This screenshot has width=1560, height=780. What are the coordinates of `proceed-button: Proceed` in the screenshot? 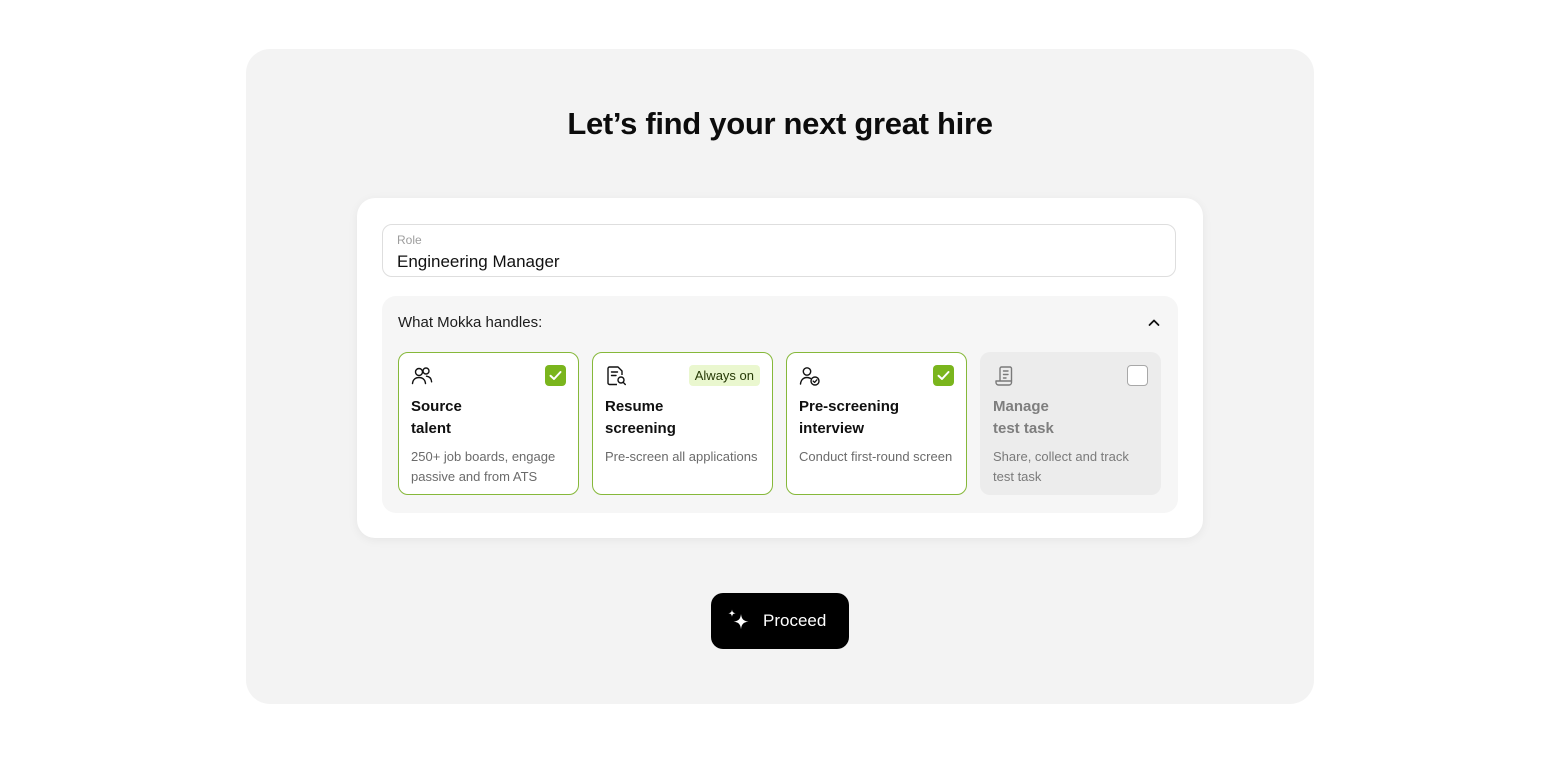 It's located at (780, 621).